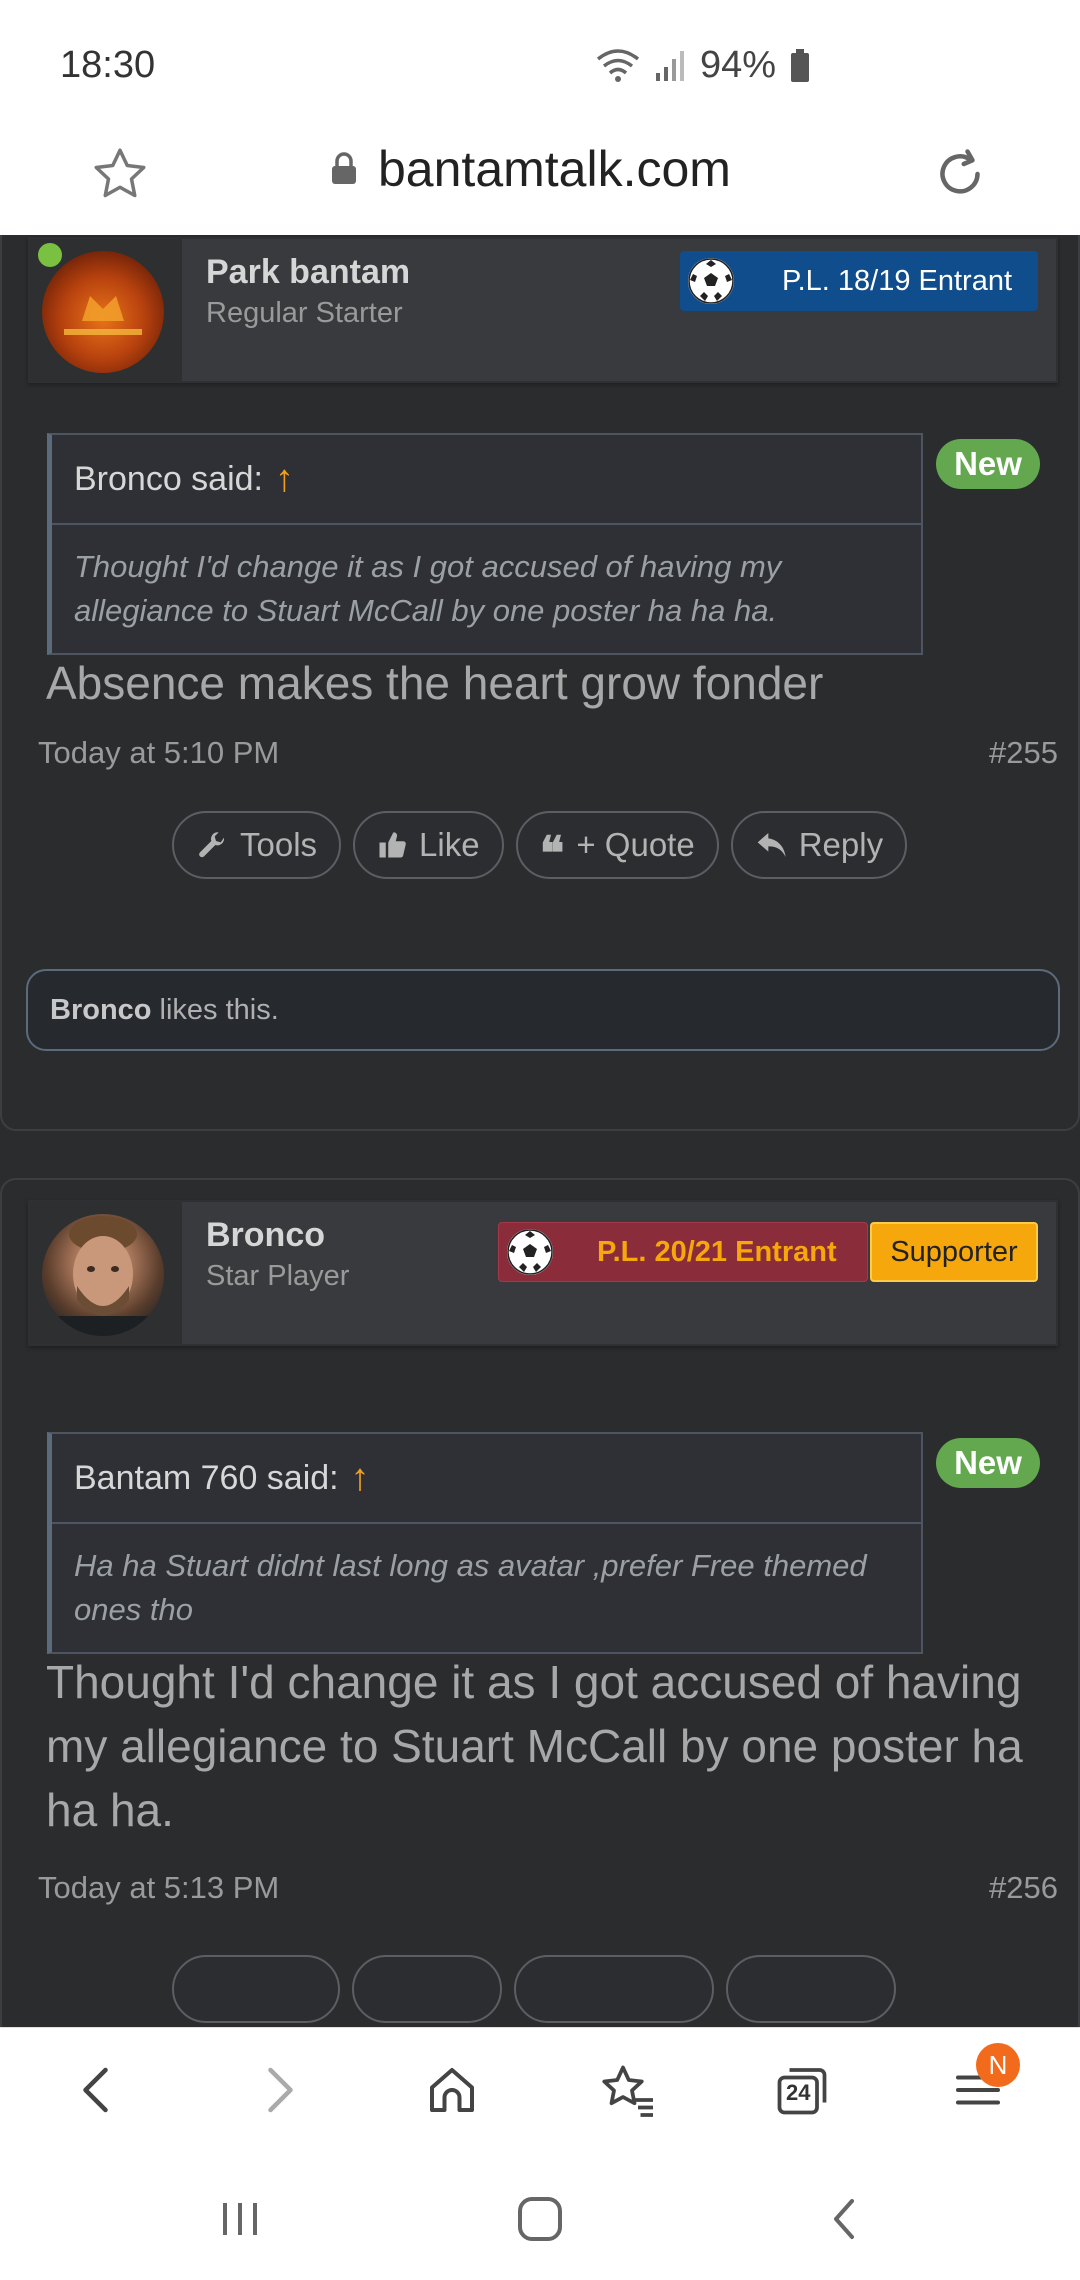 This screenshot has width=1080, height=2280. What do you see at coordinates (717, 1251) in the screenshot?
I see `banner-text: P.L. 20/21 Entrant` at bounding box center [717, 1251].